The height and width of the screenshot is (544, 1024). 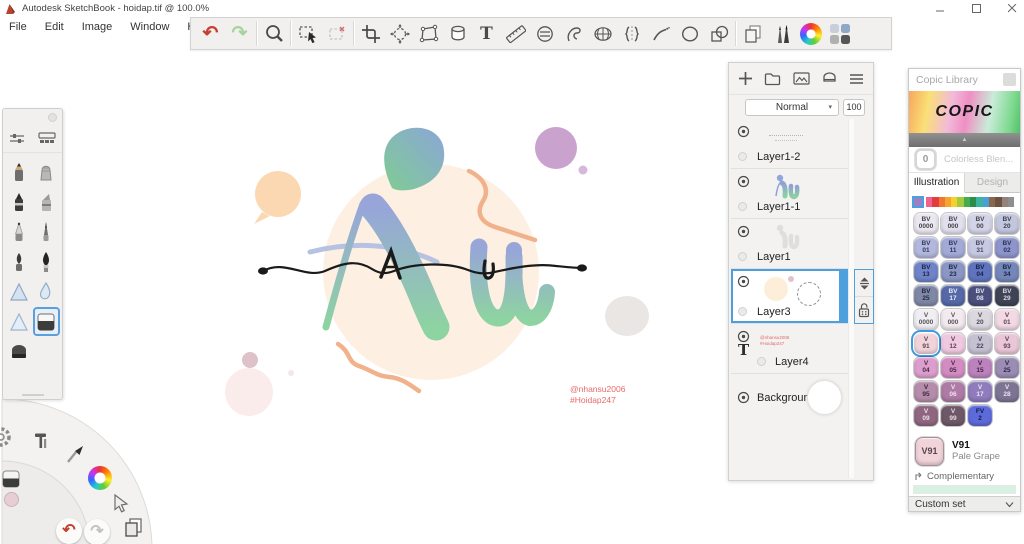 What do you see at coordinates (801, 78) in the screenshot?
I see `import-image-icon` at bounding box center [801, 78].